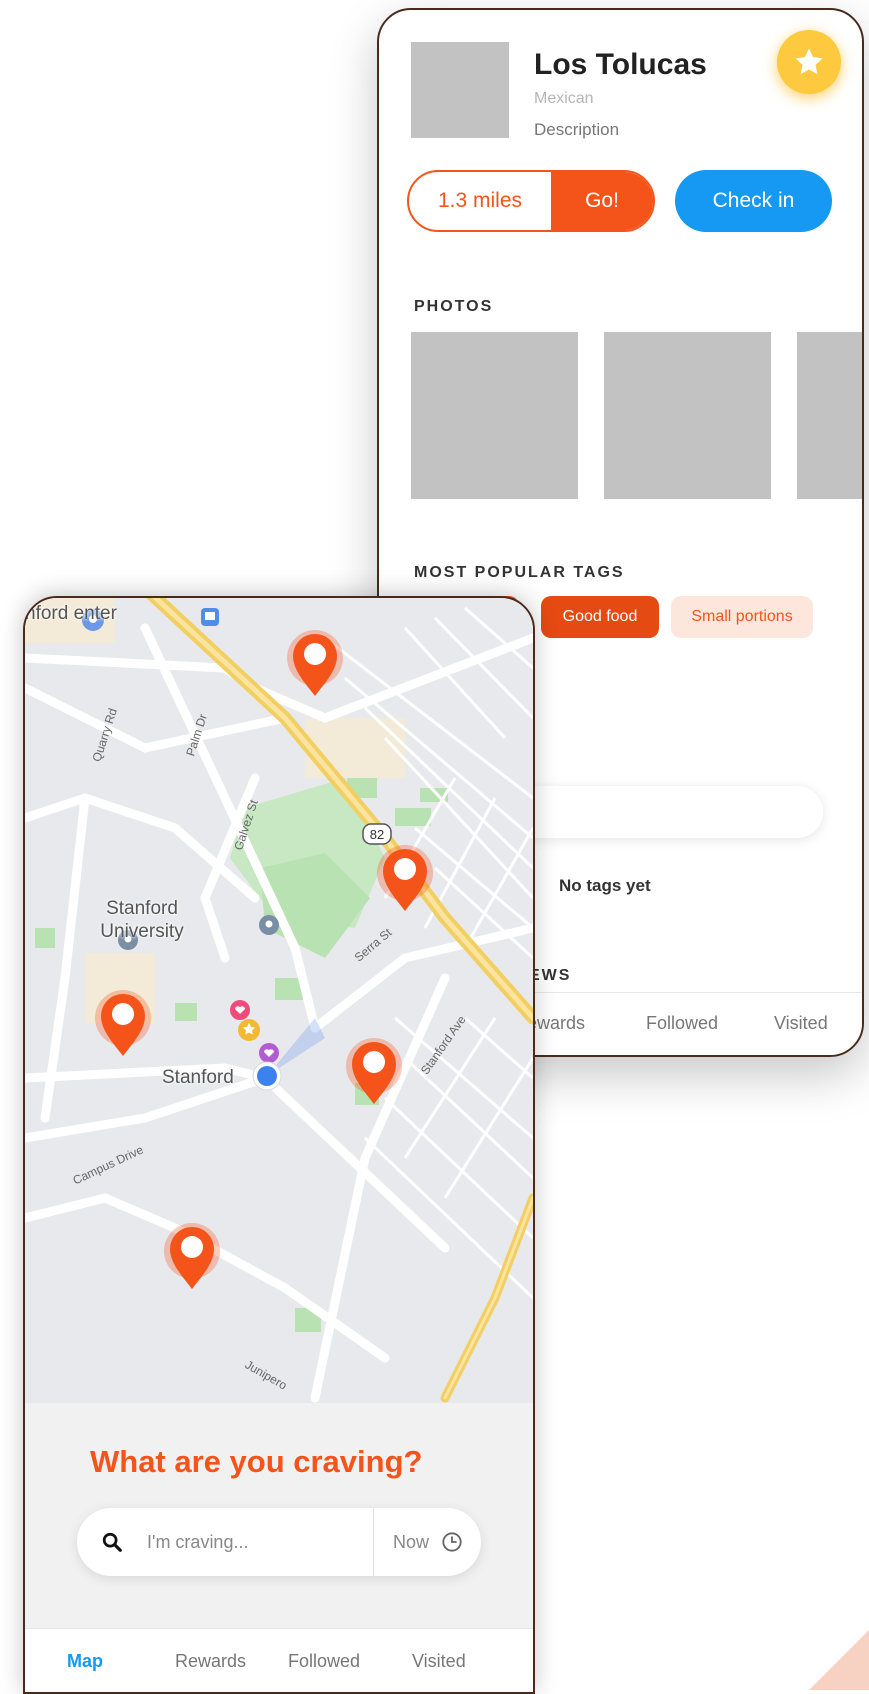 This screenshot has width=869, height=1694. What do you see at coordinates (256, 1461) in the screenshot?
I see `craving-title: What are you craving?` at bounding box center [256, 1461].